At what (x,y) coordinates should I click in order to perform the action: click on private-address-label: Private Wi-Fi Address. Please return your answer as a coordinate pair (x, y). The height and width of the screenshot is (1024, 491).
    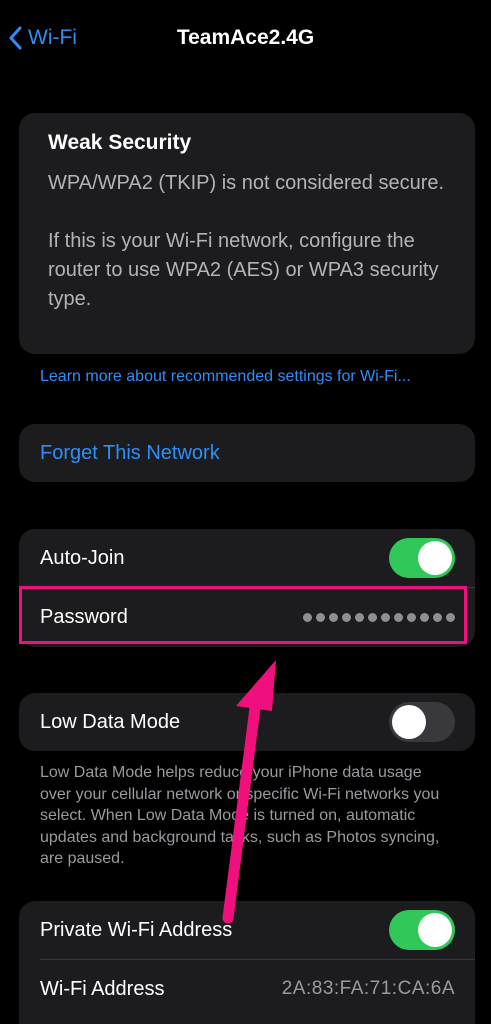
    Looking at the image, I should click on (136, 929).